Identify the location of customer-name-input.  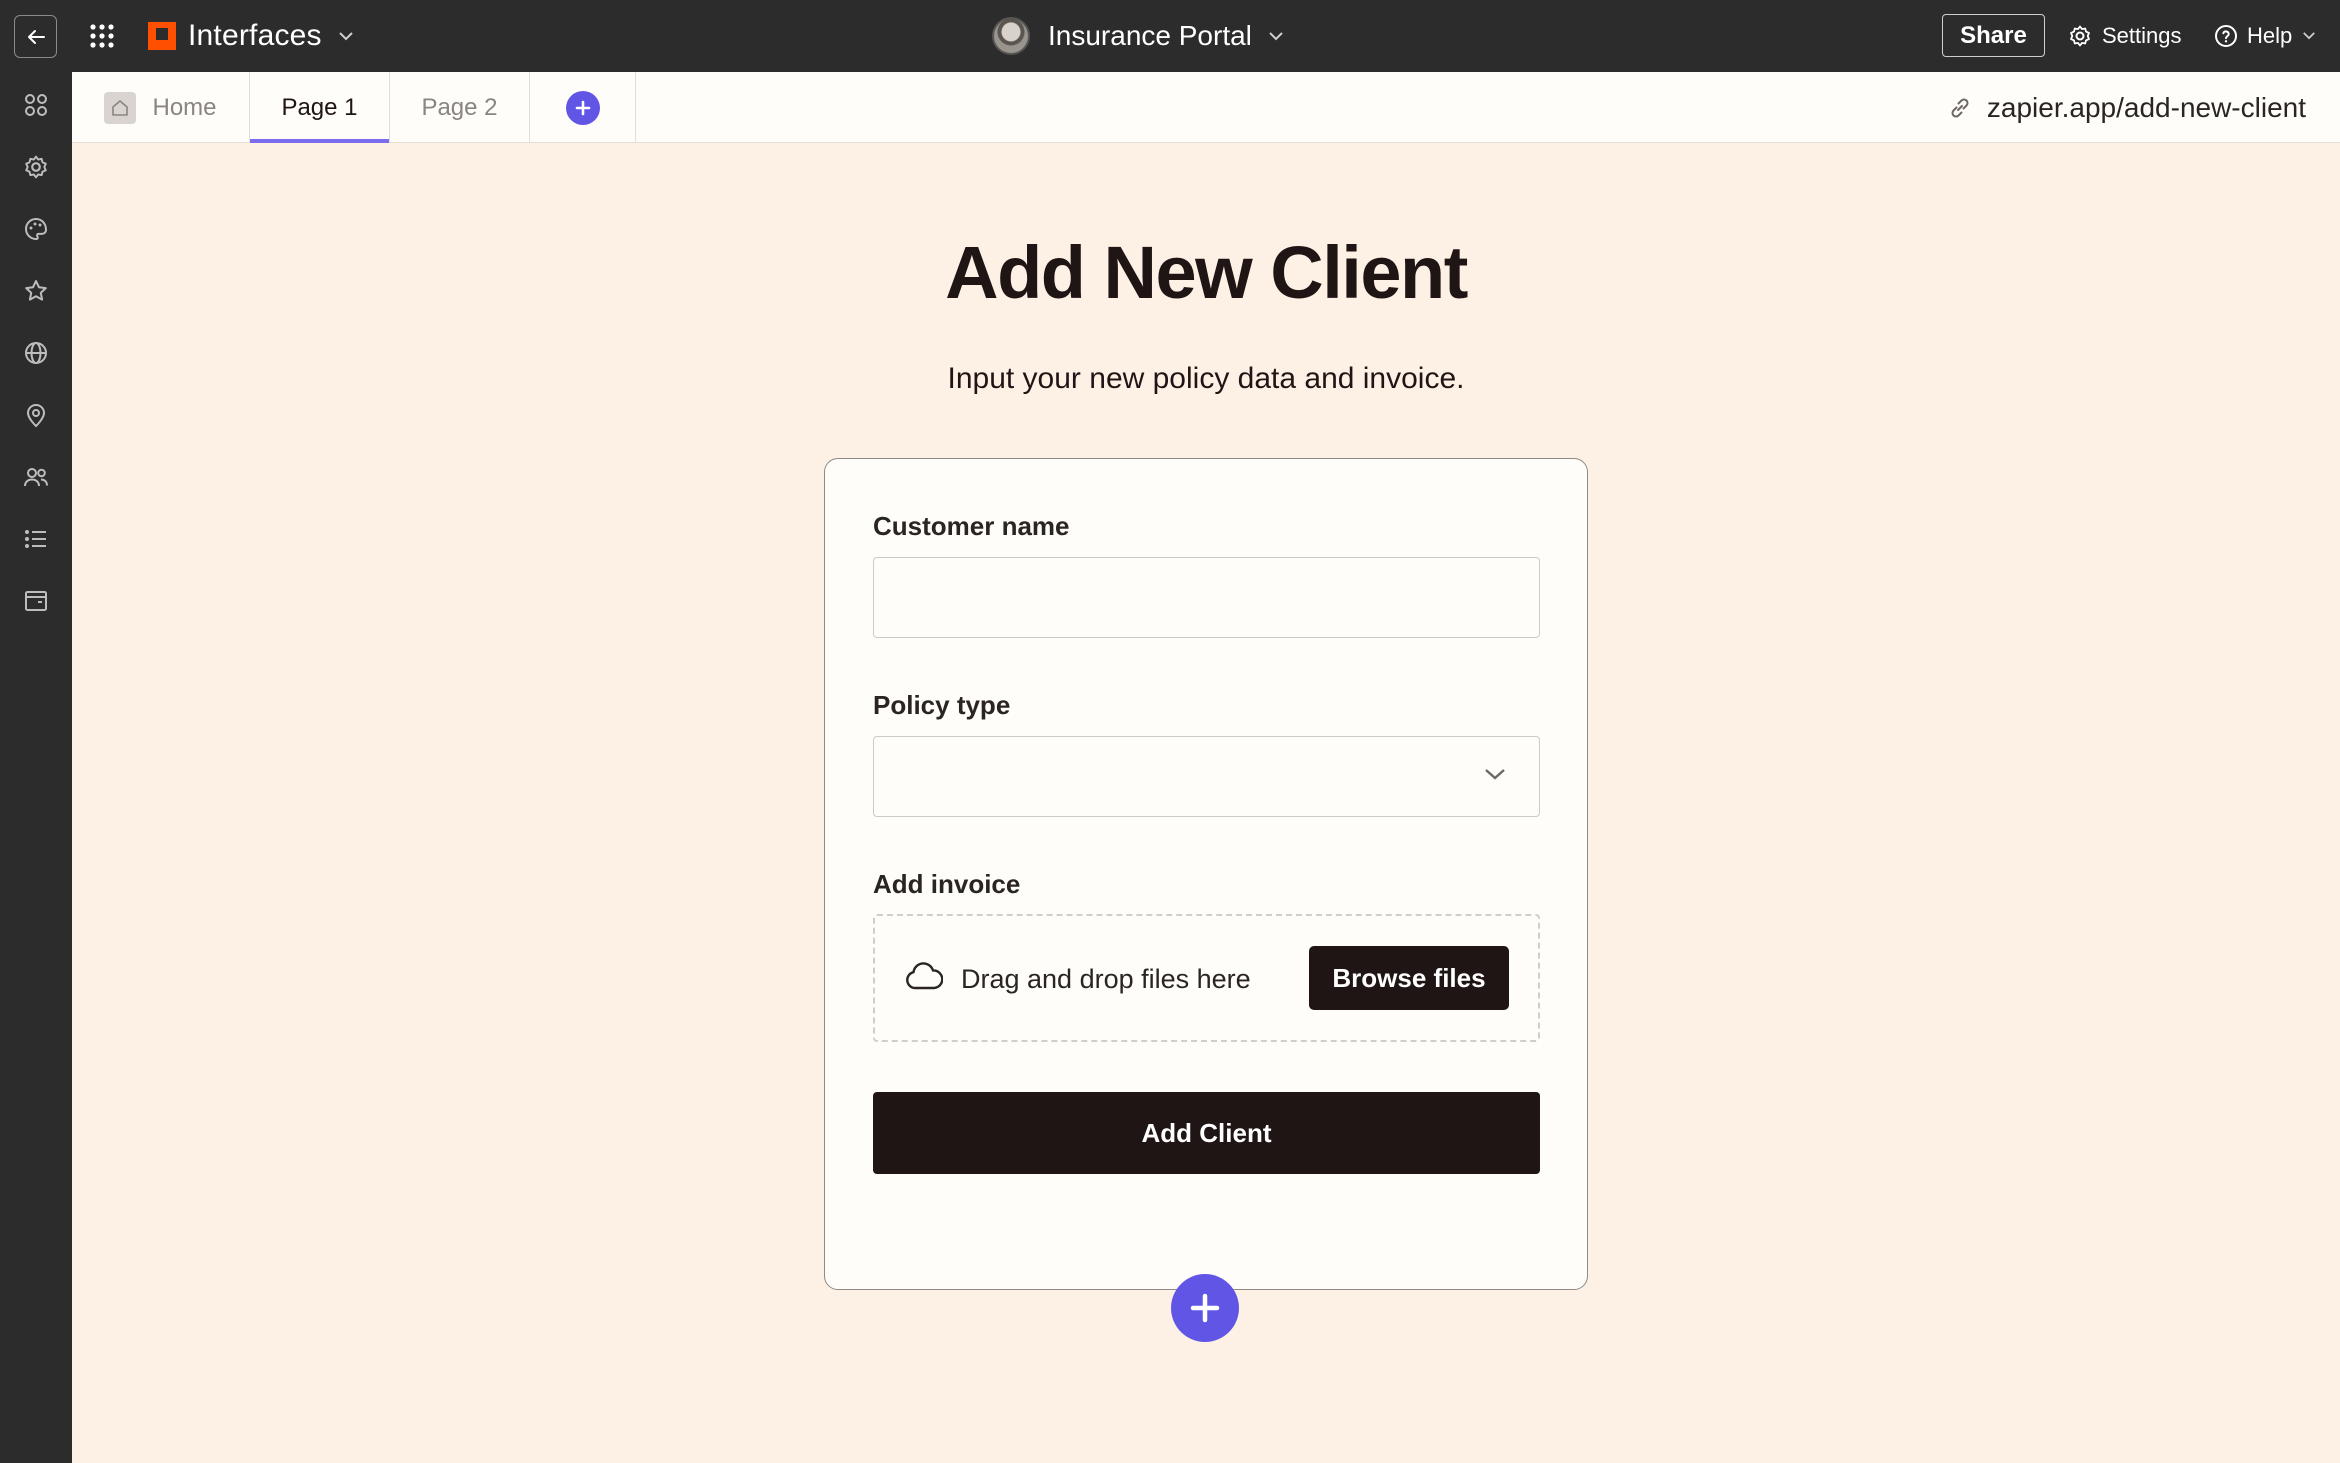
(1206, 597).